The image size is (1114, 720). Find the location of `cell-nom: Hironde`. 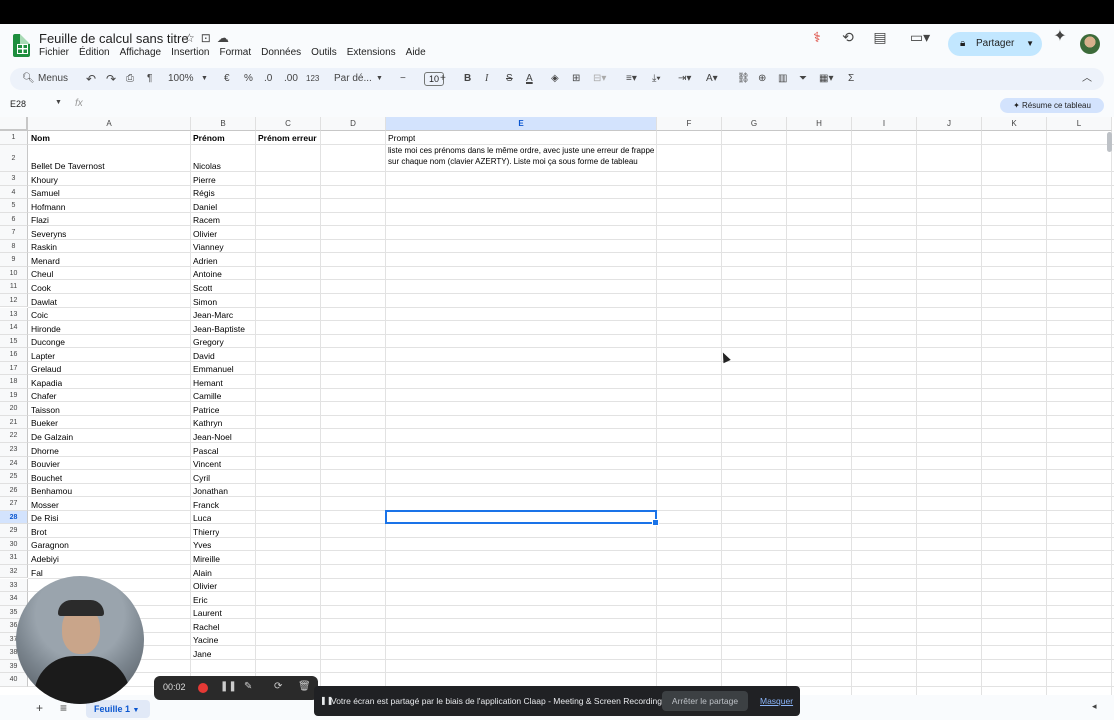

cell-nom: Hironde is located at coordinates (46, 329).